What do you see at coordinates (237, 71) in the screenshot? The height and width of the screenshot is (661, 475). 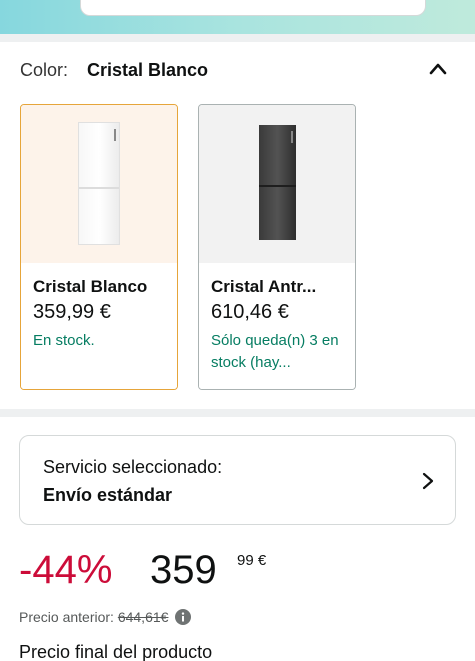 I see `color-selector-header: Color: Cristal Blanco` at bounding box center [237, 71].